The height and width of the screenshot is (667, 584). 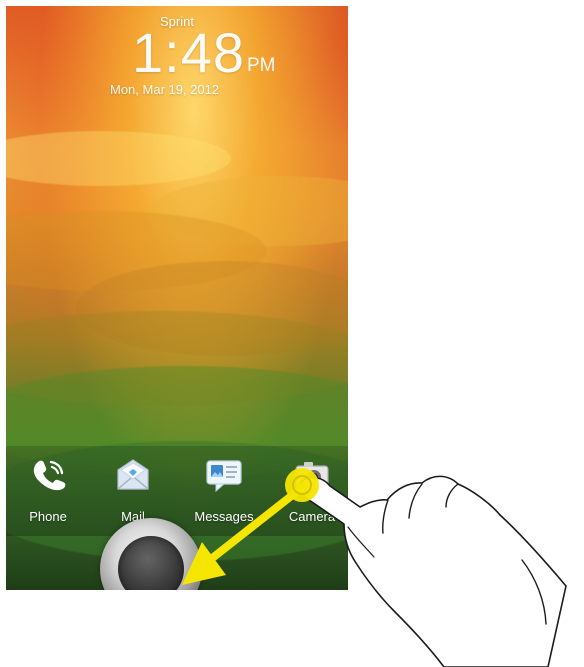 I want to click on yellow-arrow-icon, so click(x=245, y=533).